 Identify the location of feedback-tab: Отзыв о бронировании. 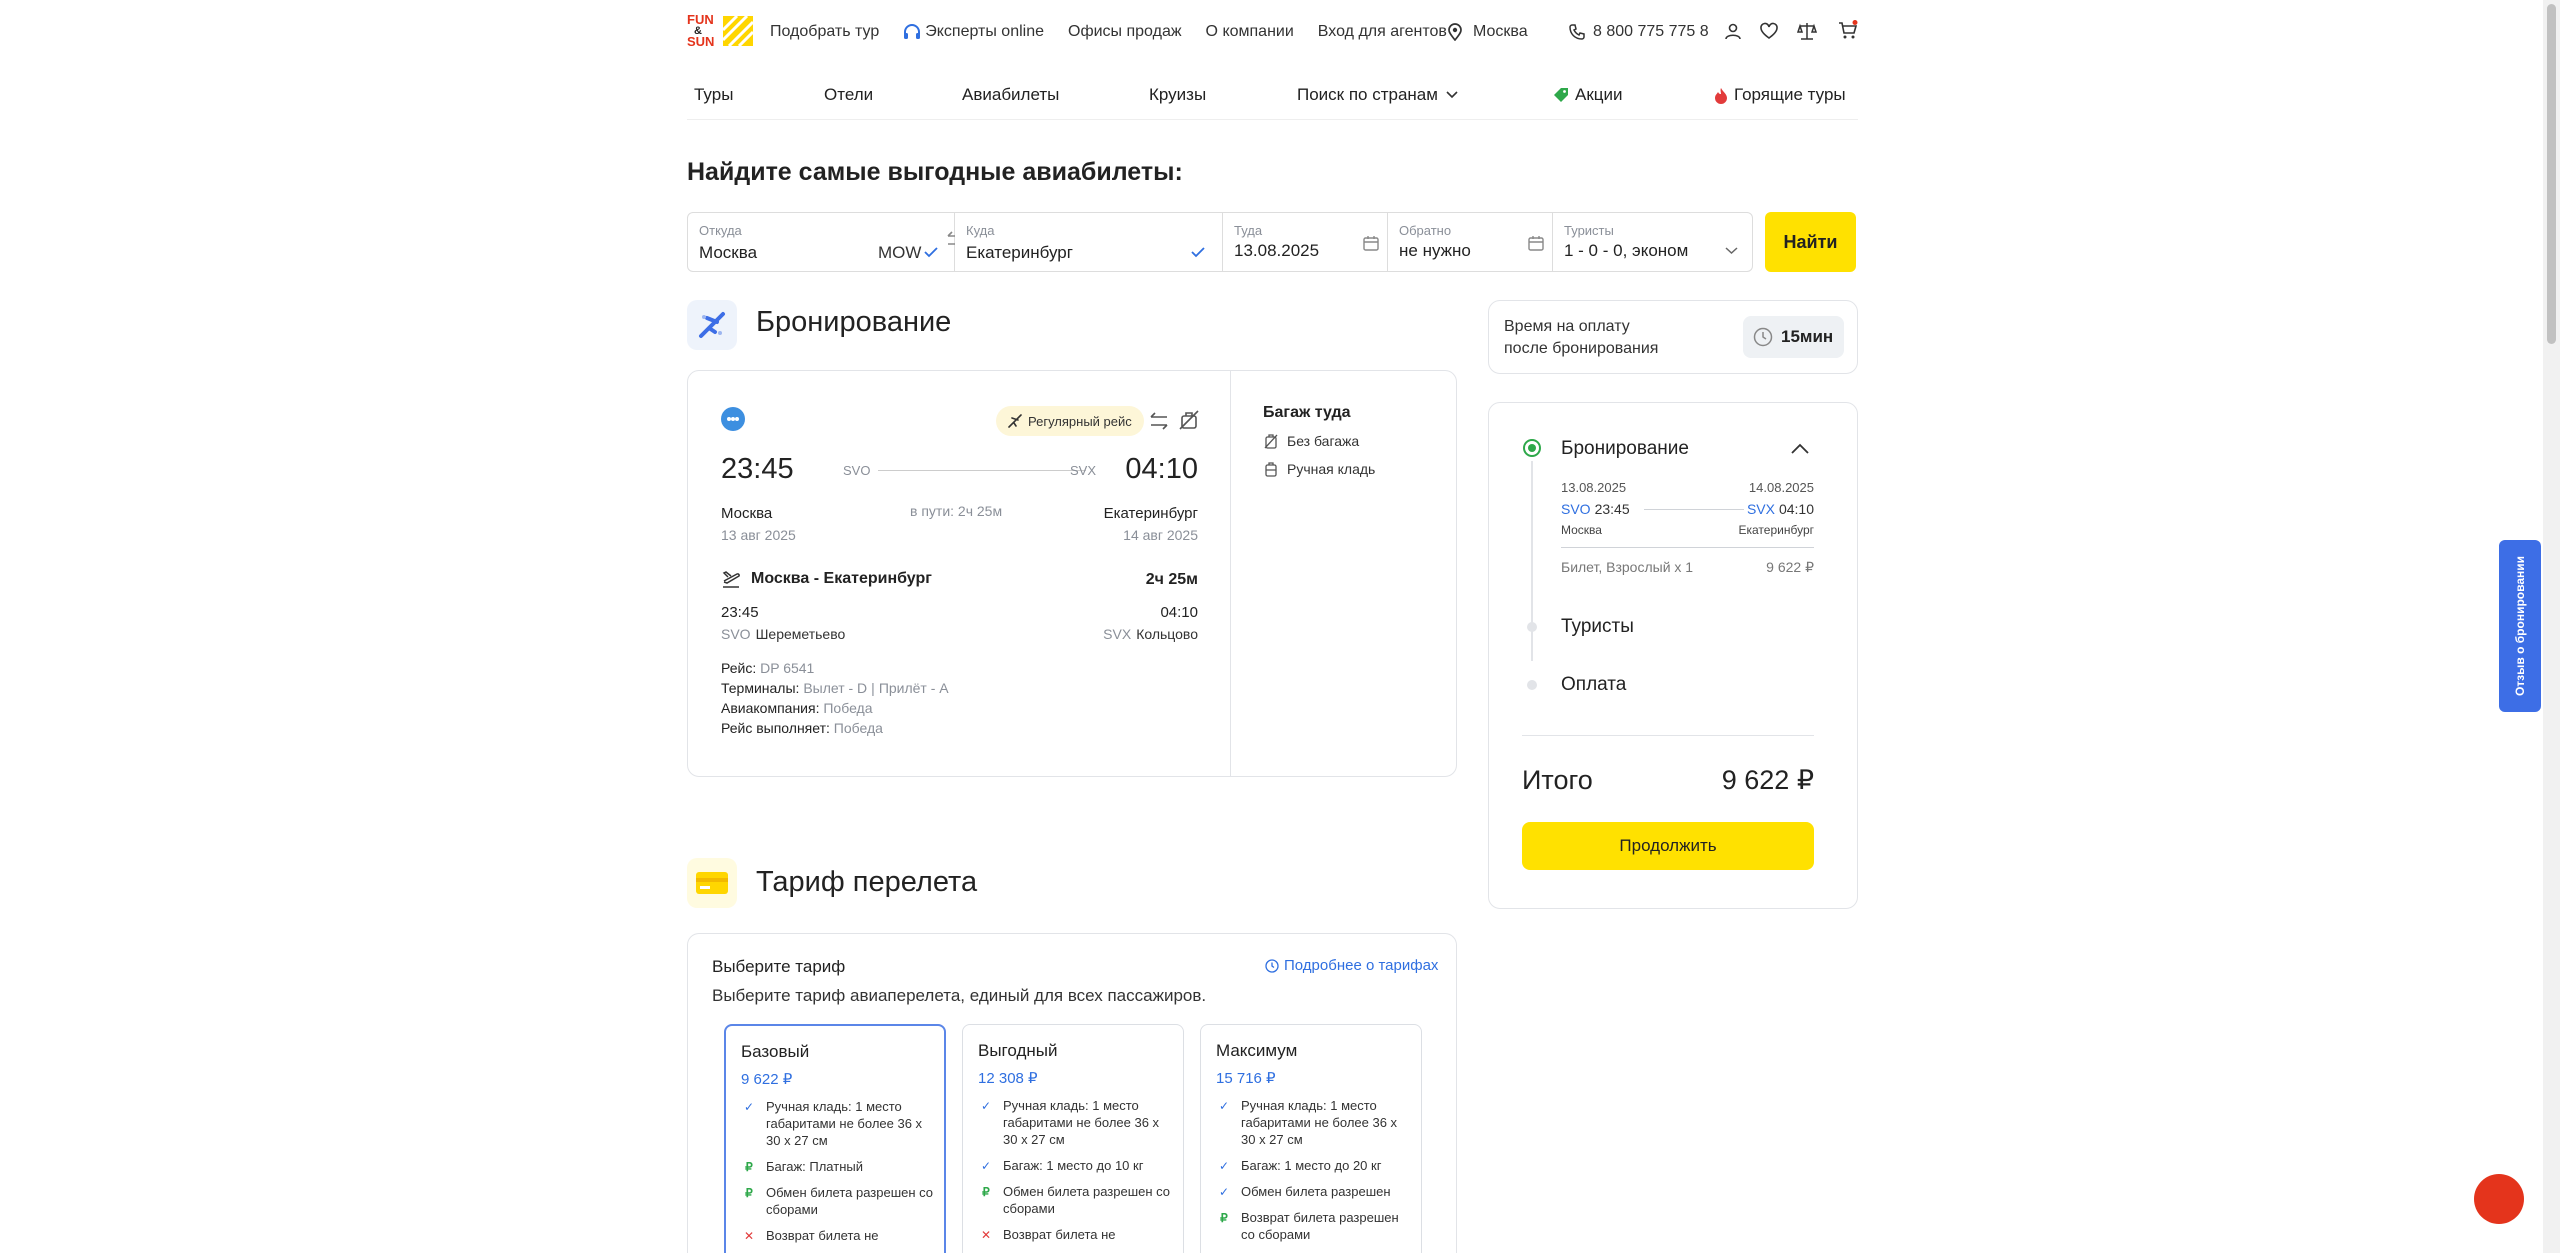
(2520, 626).